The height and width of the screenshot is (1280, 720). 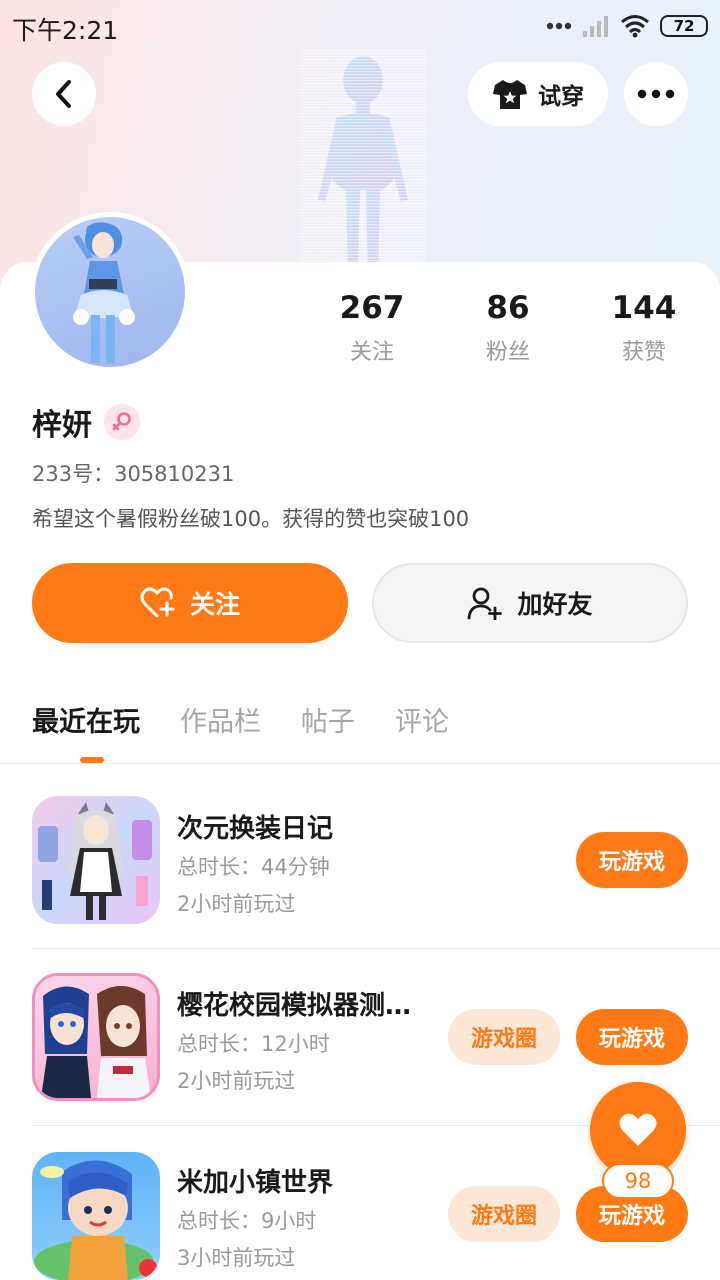 I want to click on game-icon-dress-up-diary, so click(x=96, y=860).